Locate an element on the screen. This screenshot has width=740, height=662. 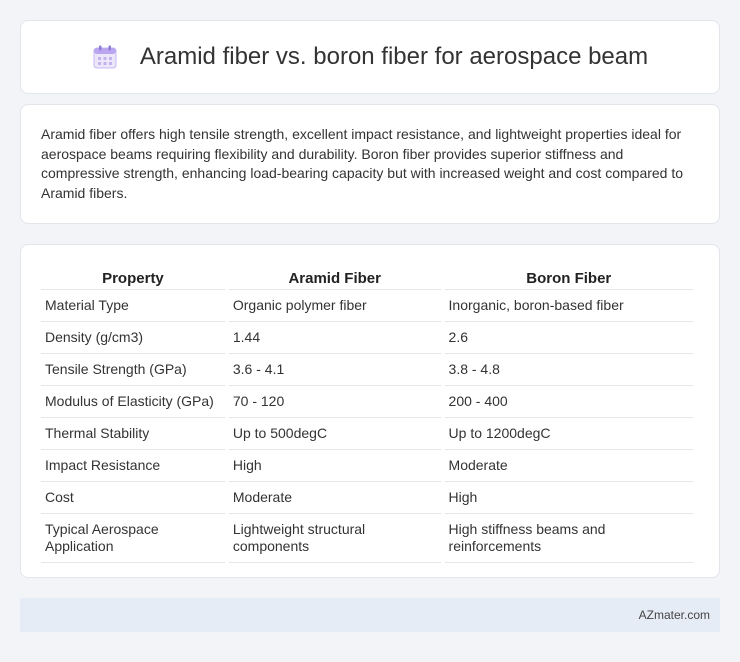
property-cell: Thermal Stability is located at coordinates (133, 434).